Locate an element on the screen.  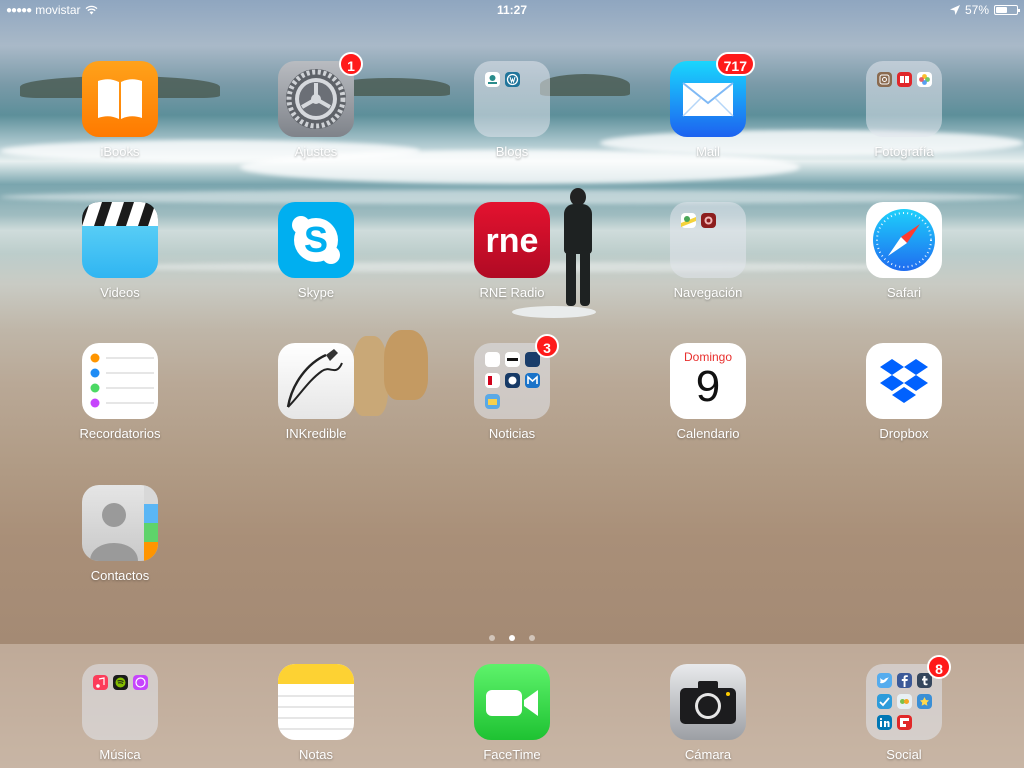
app-videos: Videos is located at coordinates (120, 251).